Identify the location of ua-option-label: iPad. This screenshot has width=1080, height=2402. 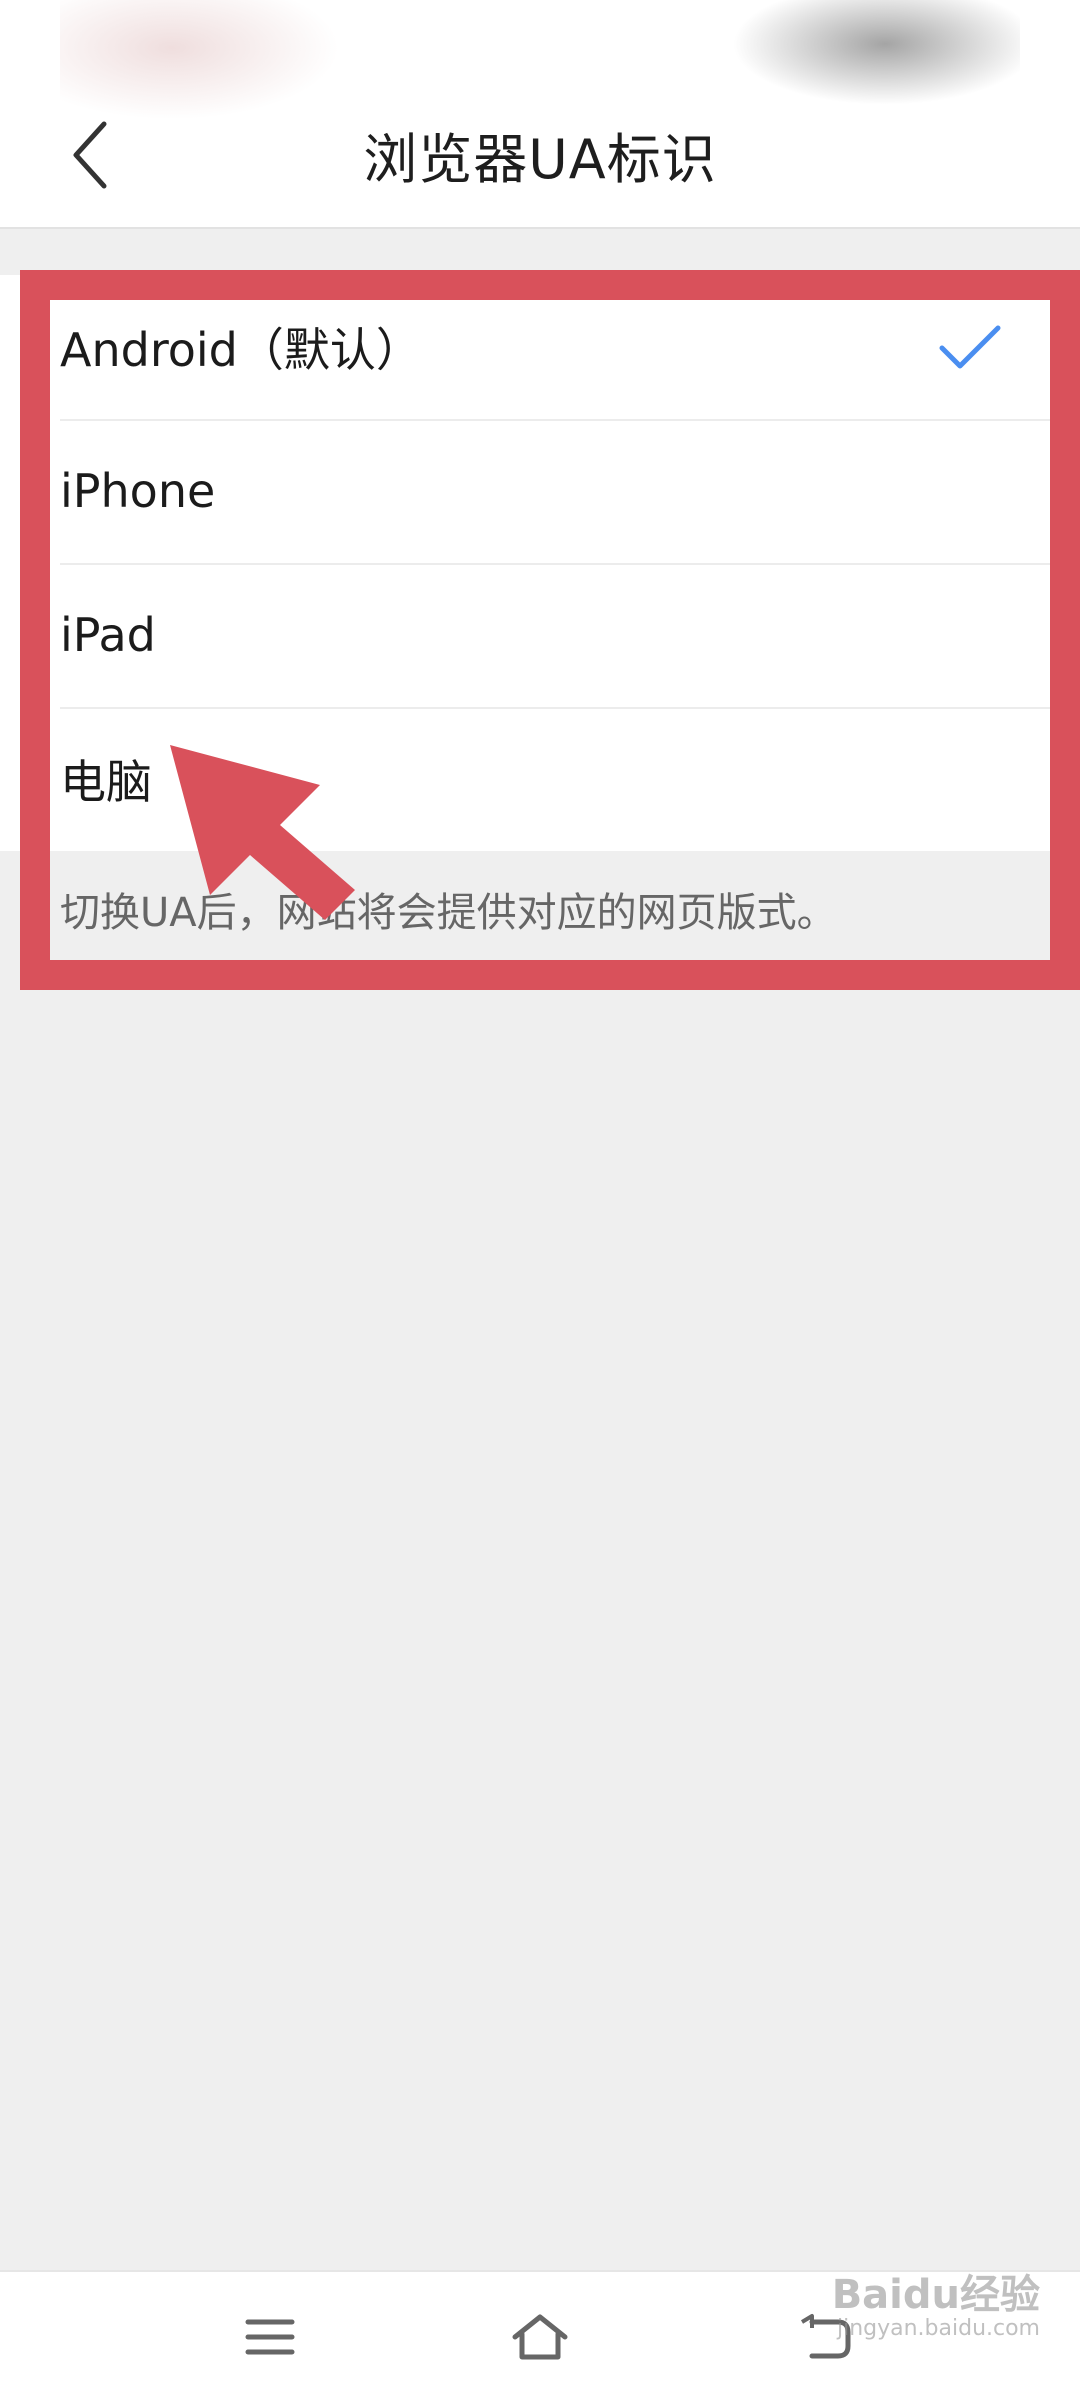
(108, 635).